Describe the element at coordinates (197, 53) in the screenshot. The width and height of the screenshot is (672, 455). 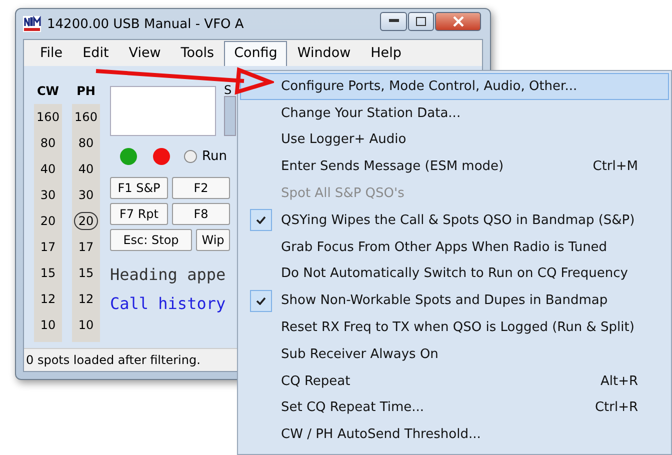
I see `menu-item: Tools` at that location.